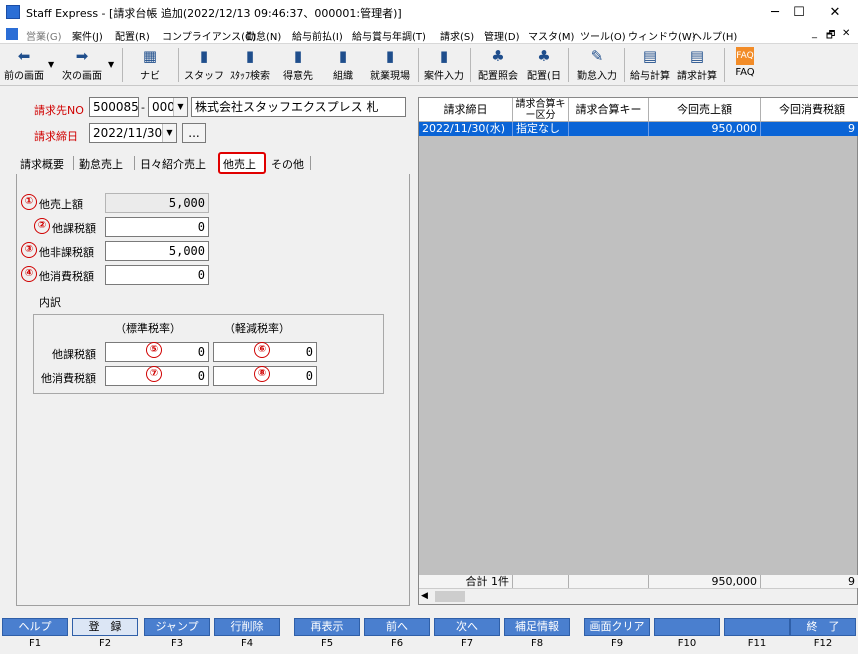  I want to click on tab-overview: 請求概要, so click(42, 164).